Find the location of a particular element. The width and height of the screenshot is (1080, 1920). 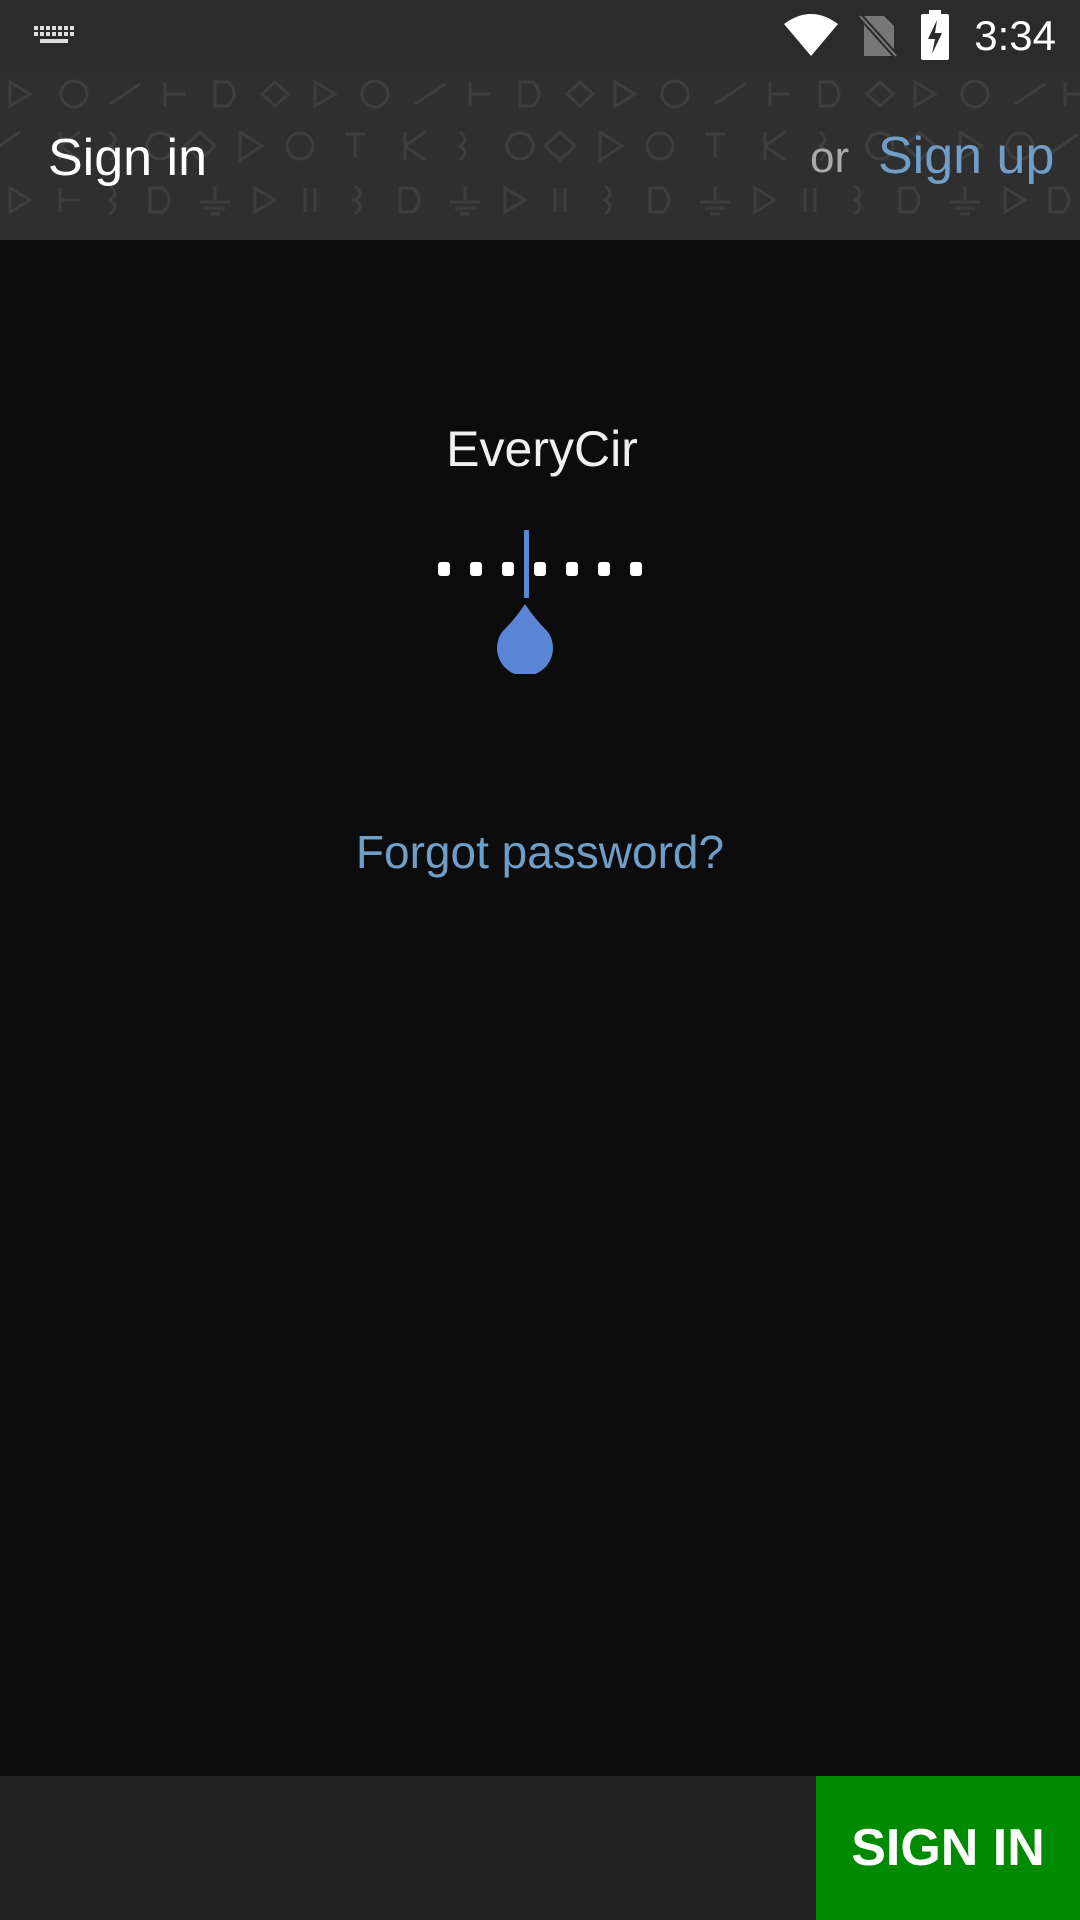

bottom-bar: SIGN IN is located at coordinates (540, 1848).